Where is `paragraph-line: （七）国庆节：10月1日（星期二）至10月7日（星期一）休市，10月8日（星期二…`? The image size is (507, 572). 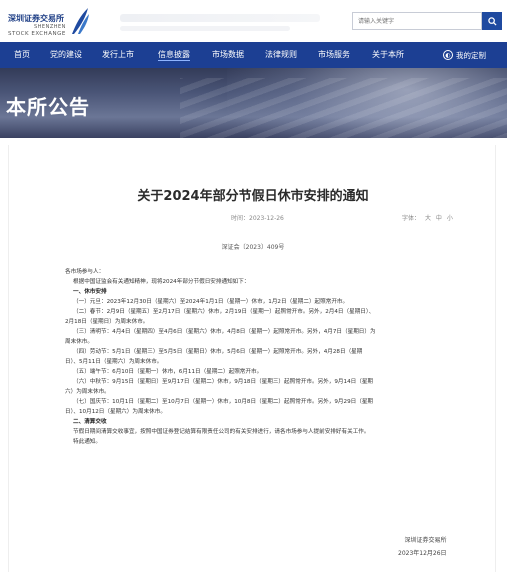 paragraph-line: （七）国庆节：10月1日（星期二）至10月7日（星期一）休市，10月8日（星期二… is located at coordinates (223, 402).